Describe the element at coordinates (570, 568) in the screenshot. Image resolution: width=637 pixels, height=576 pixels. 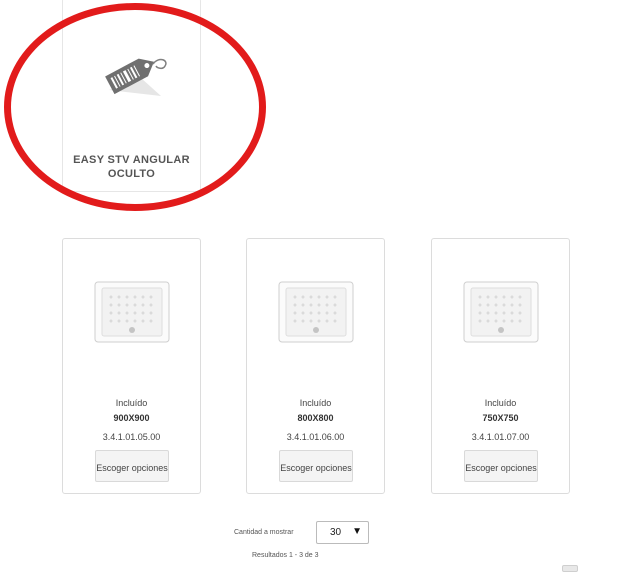
I see `scroll-handle` at that location.